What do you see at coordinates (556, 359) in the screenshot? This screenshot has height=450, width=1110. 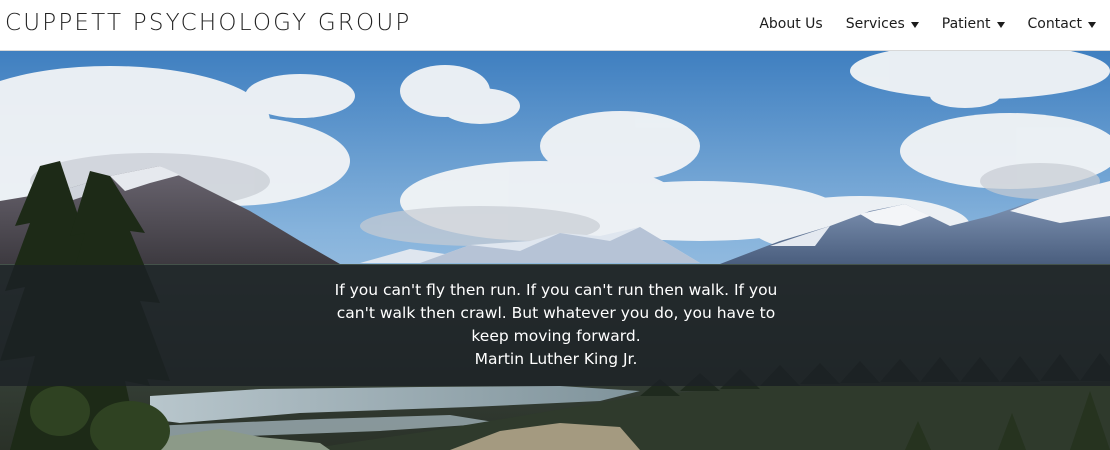 I see `quote-author: Martin Luther King Jr.` at bounding box center [556, 359].